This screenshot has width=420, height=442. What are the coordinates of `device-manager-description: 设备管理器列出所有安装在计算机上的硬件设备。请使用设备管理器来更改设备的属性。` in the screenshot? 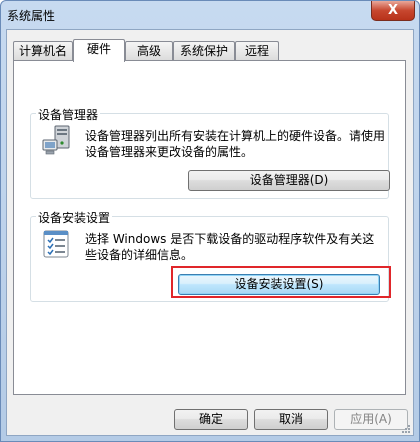 It's located at (235, 144).